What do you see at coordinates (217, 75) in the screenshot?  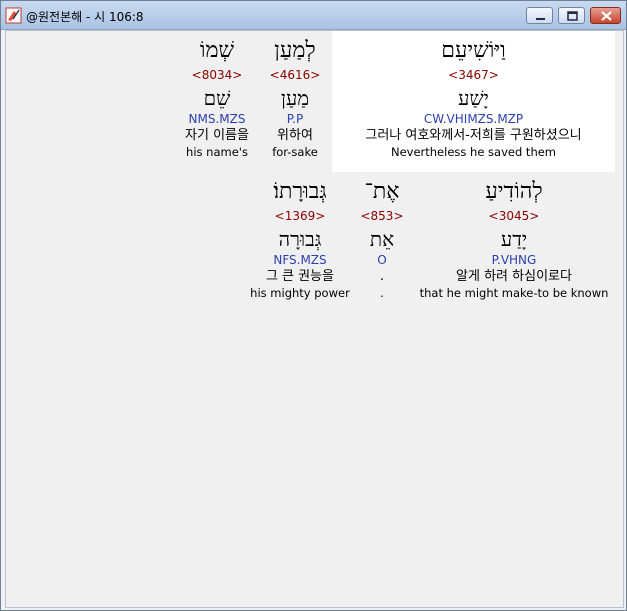 I see `strongs-number: <8034>` at bounding box center [217, 75].